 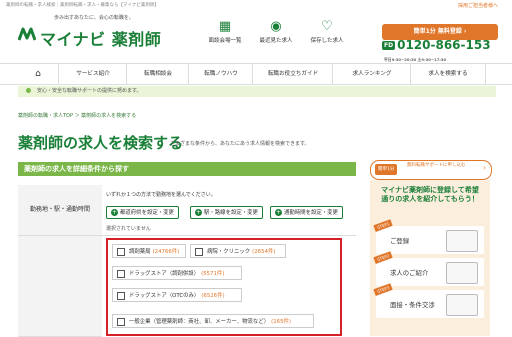 What do you see at coordinates (409, 273) in the screenshot?
I see `step-label: 求人のご紹介` at bounding box center [409, 273].